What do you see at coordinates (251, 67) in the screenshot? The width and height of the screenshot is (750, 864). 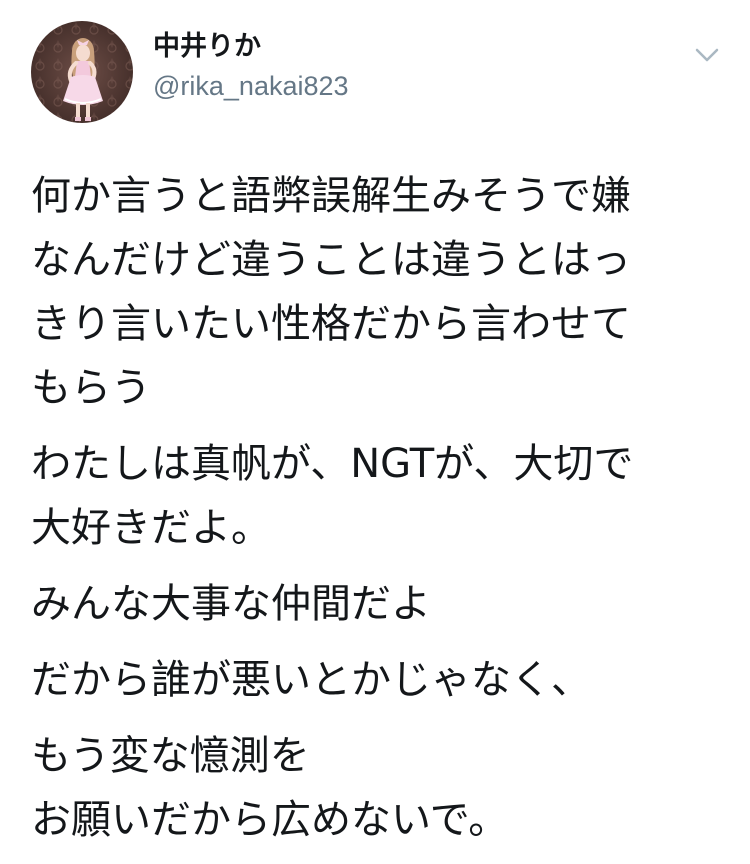 I see `author-names: 中井りか @rika_nakai823` at bounding box center [251, 67].